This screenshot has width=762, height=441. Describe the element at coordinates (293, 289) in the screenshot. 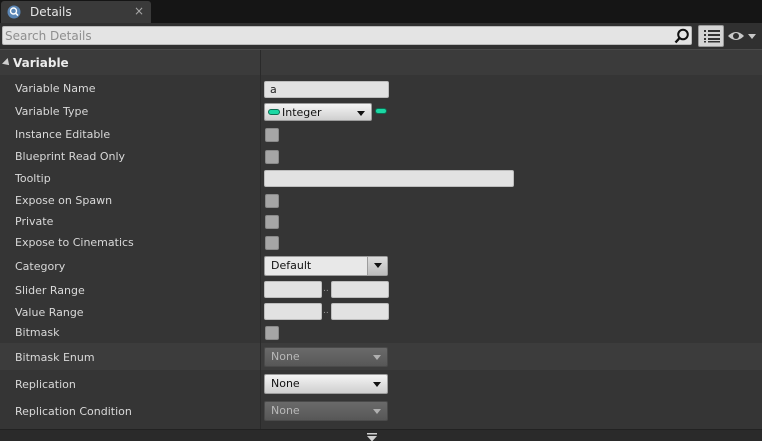

I see `slider-range-min-field` at that location.